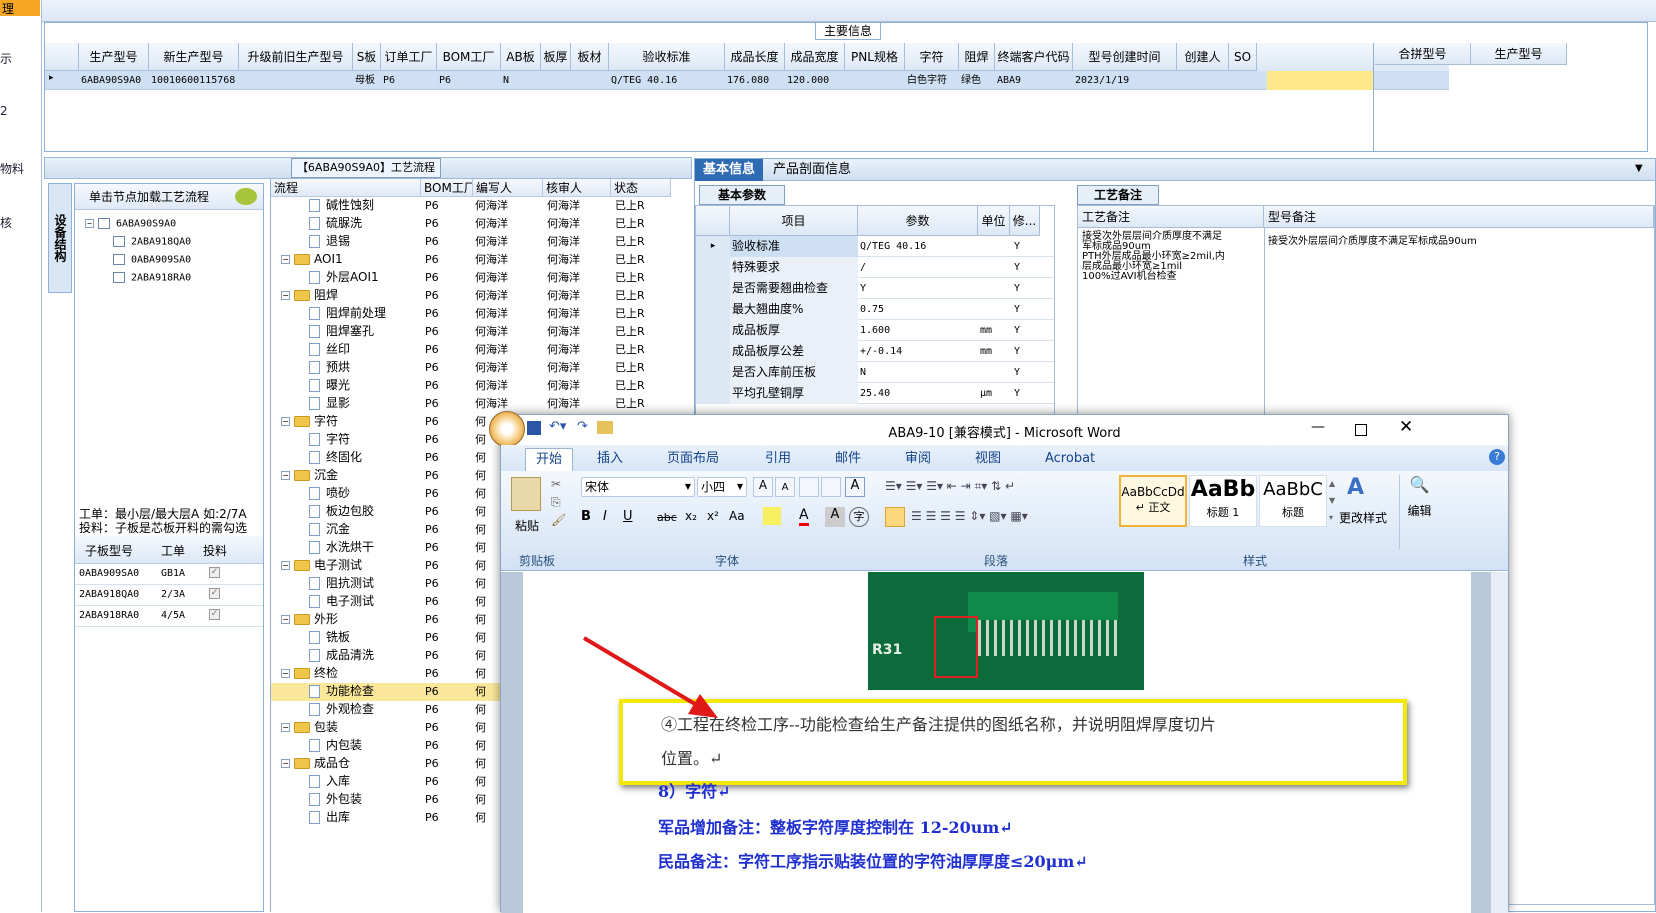  I want to click on grid-cell: 绿色, so click(978, 80).